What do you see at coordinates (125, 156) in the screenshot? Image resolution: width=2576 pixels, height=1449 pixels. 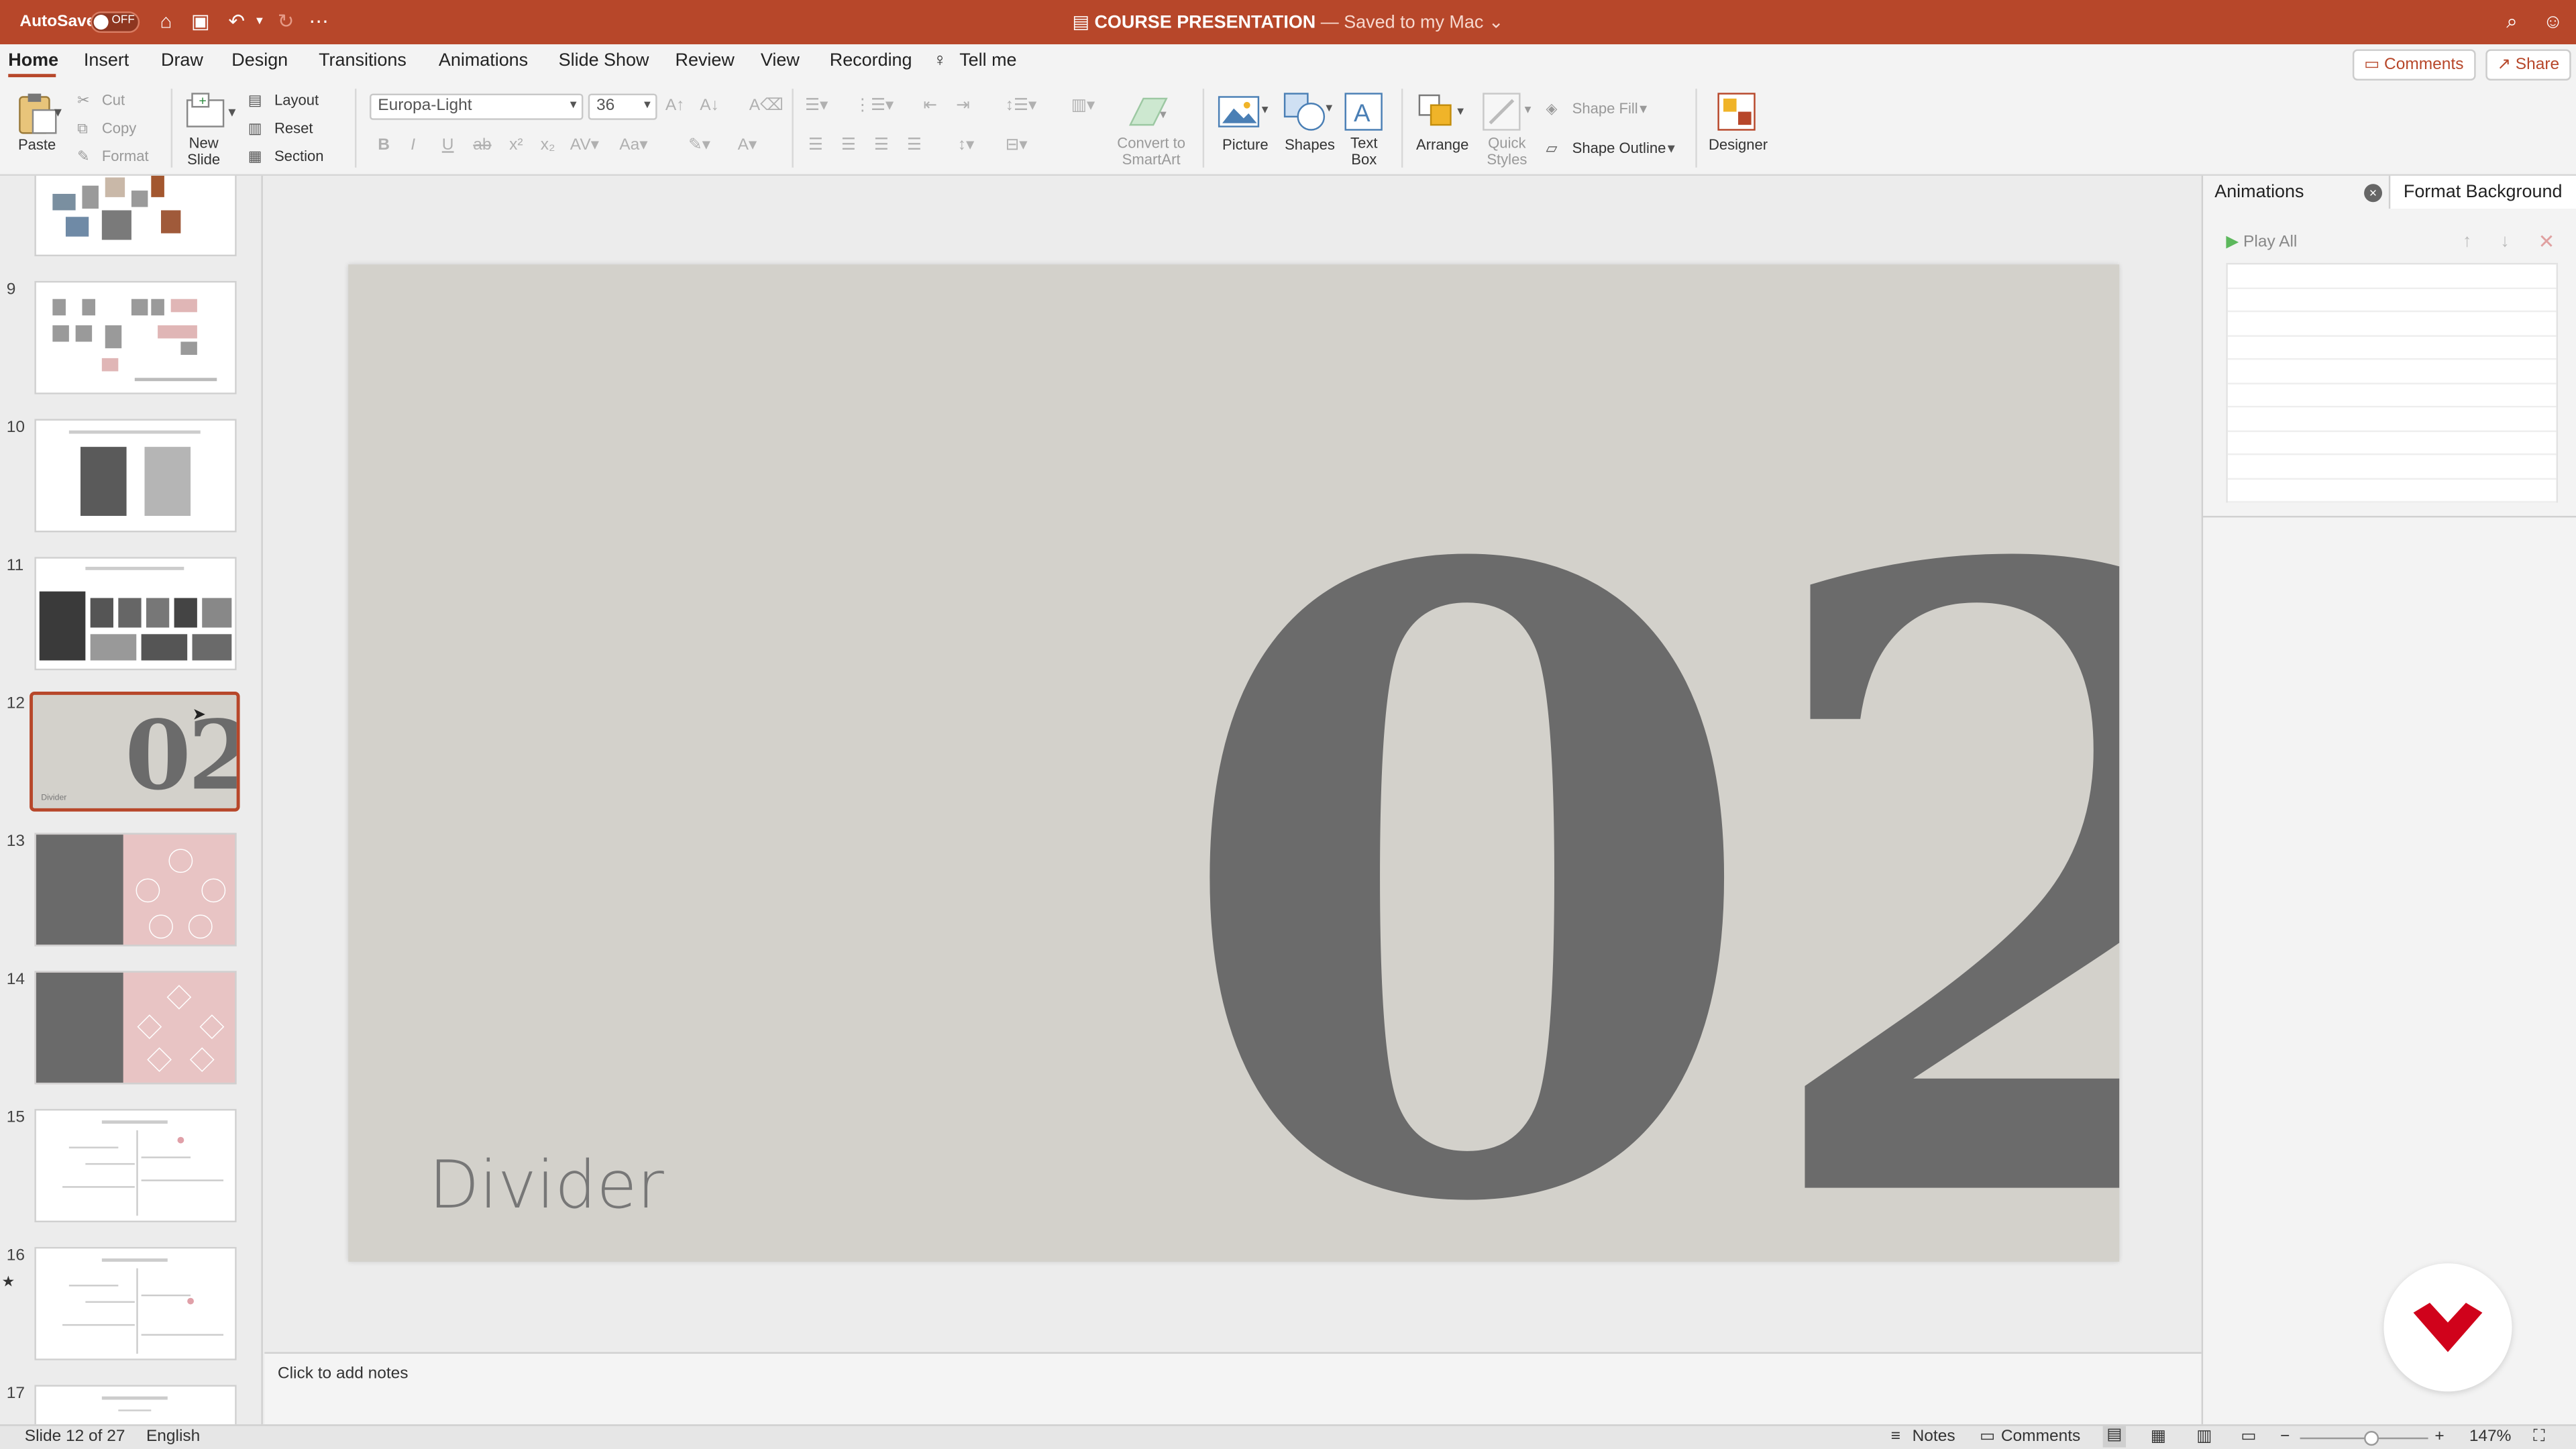 I see `format-painter-button: Format` at bounding box center [125, 156].